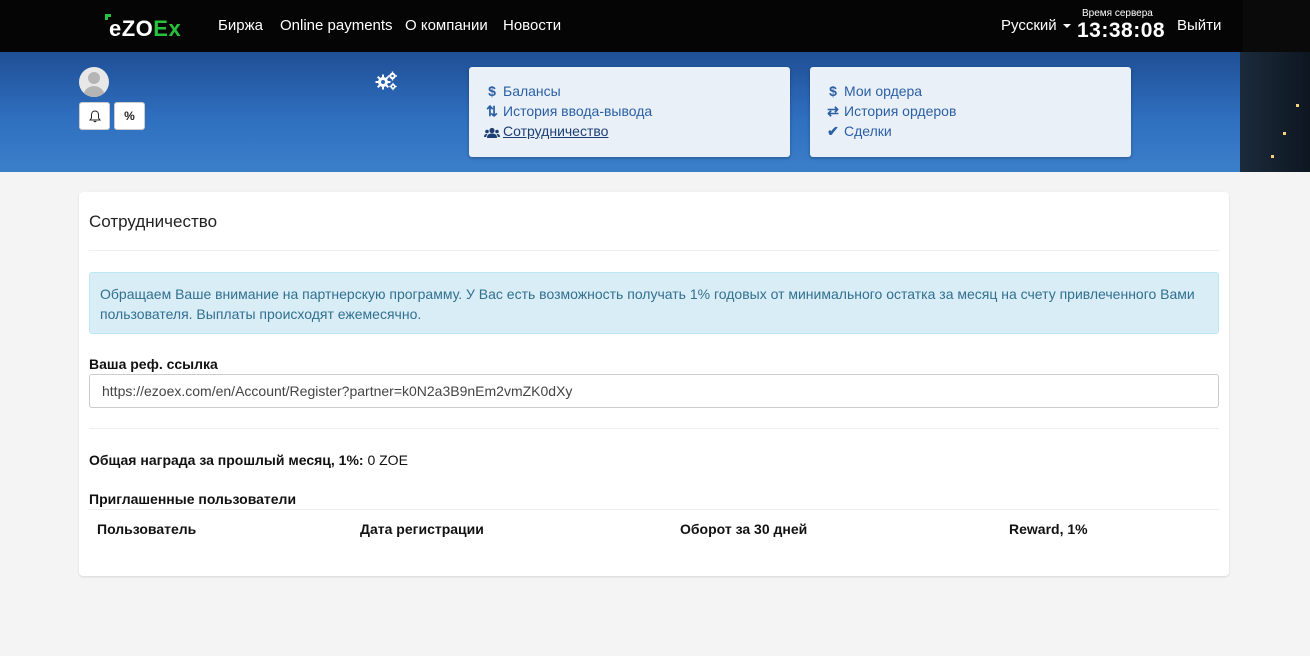 Image resolution: width=1310 pixels, height=656 pixels. Describe the element at coordinates (492, 133) in the screenshot. I see `users-icon` at that location.